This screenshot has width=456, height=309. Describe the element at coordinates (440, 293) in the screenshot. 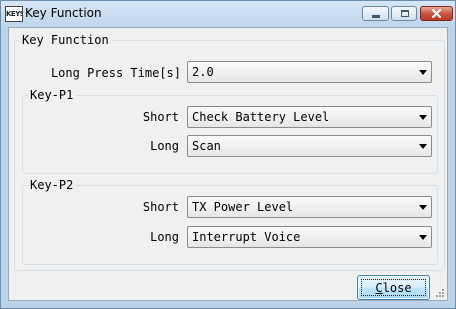

I see `resize-grip-icon` at that location.